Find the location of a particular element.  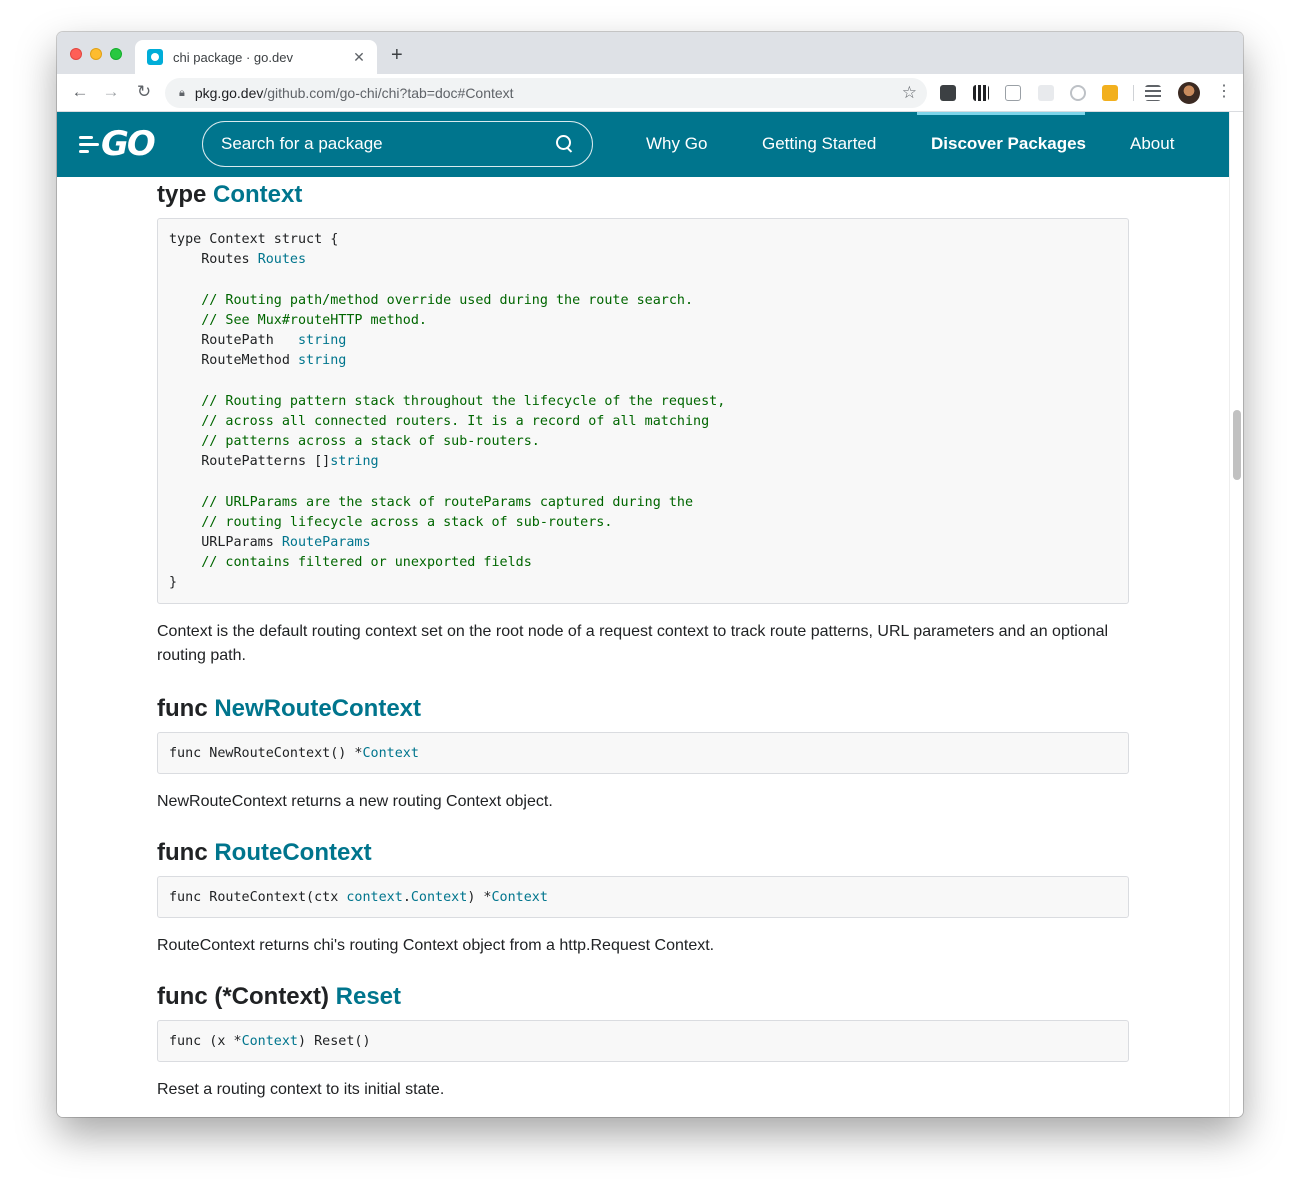

close-window-button is located at coordinates (76, 54).